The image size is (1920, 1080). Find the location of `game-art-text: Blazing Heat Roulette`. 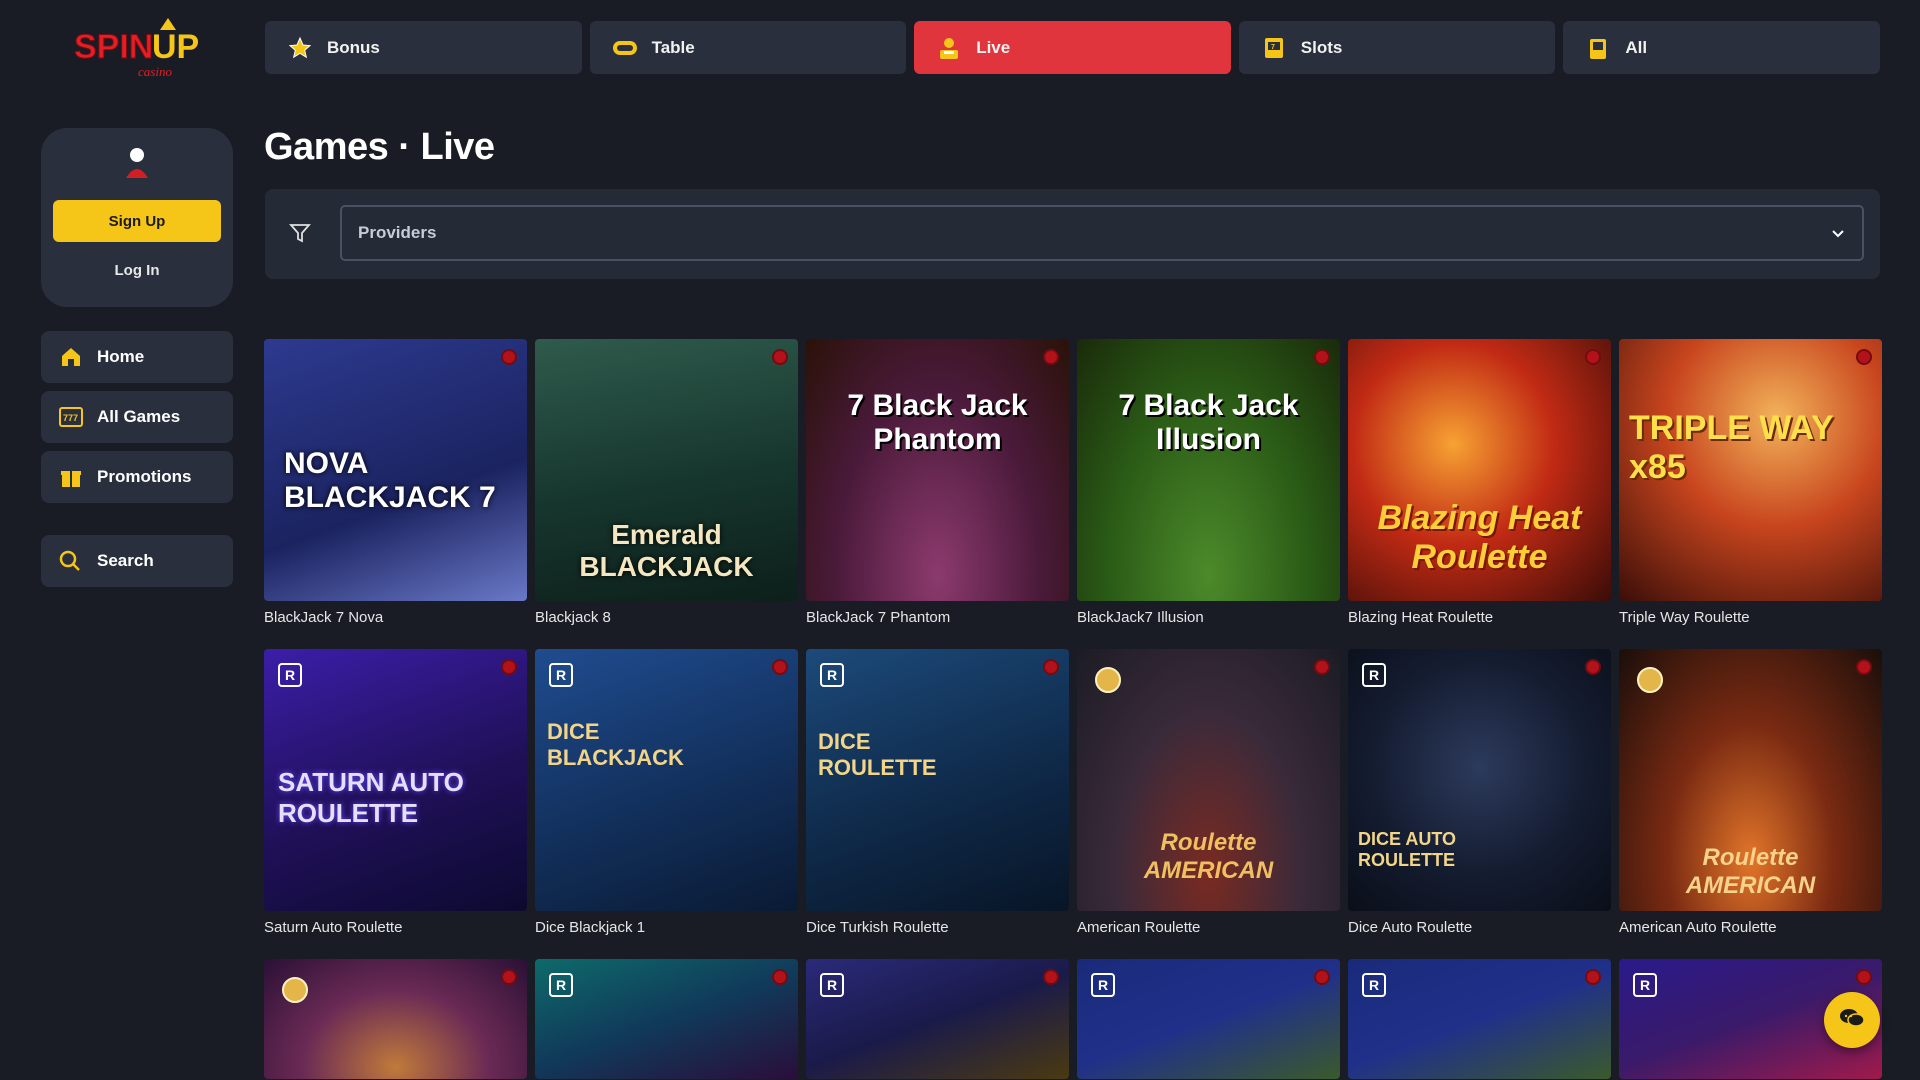

game-art-text: Blazing Heat Roulette is located at coordinates (1479, 537).